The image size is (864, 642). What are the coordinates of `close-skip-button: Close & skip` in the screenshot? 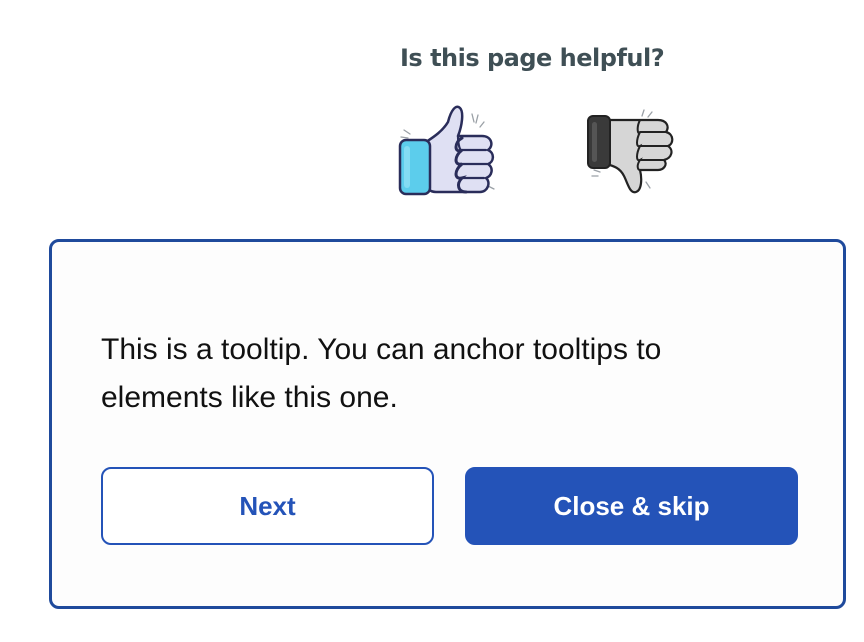 It's located at (631, 506).